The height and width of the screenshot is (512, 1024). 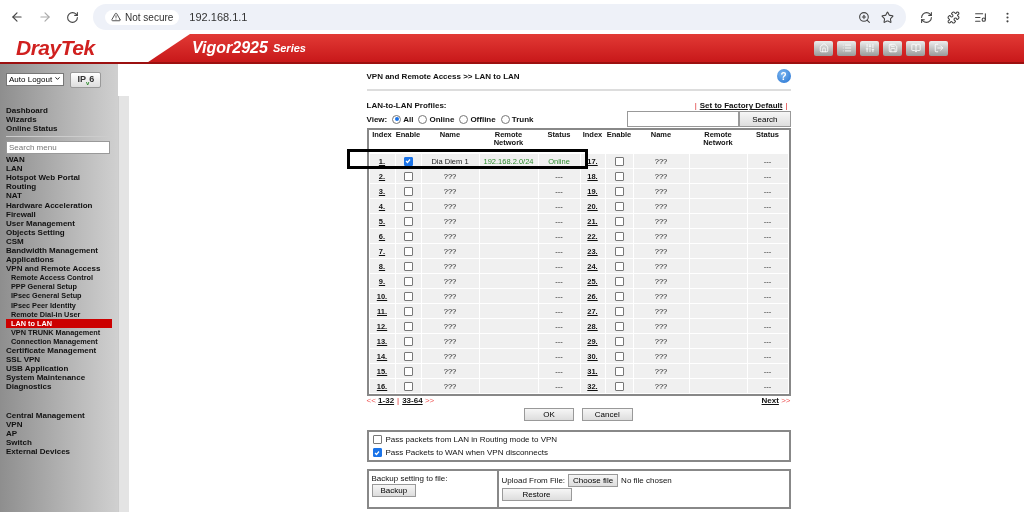 I want to click on menu-item: LAN, so click(x=62, y=169).